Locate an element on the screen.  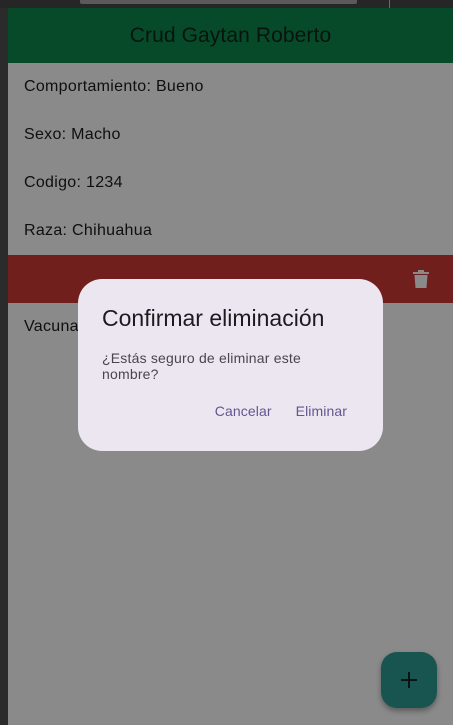
dialog-message: ¿Estás seguro de eliminar este nombre? is located at coordinates (201, 366).